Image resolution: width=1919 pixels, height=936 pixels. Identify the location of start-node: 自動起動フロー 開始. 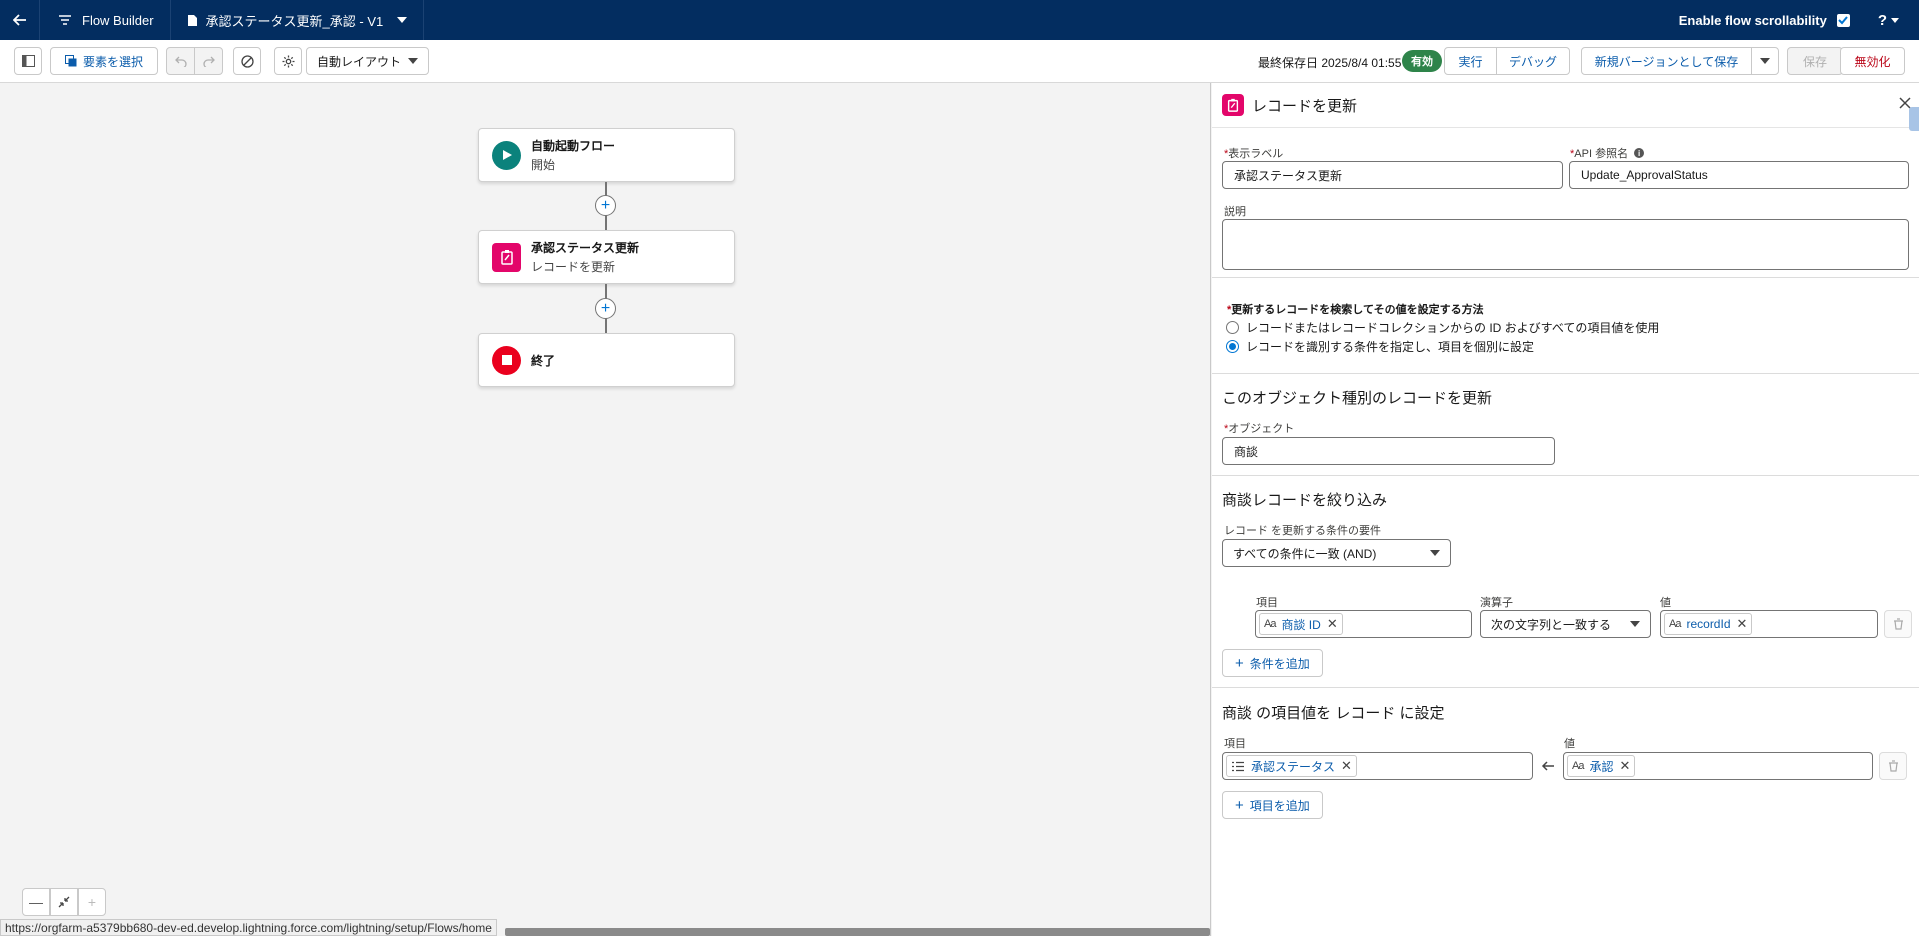
(606, 155).